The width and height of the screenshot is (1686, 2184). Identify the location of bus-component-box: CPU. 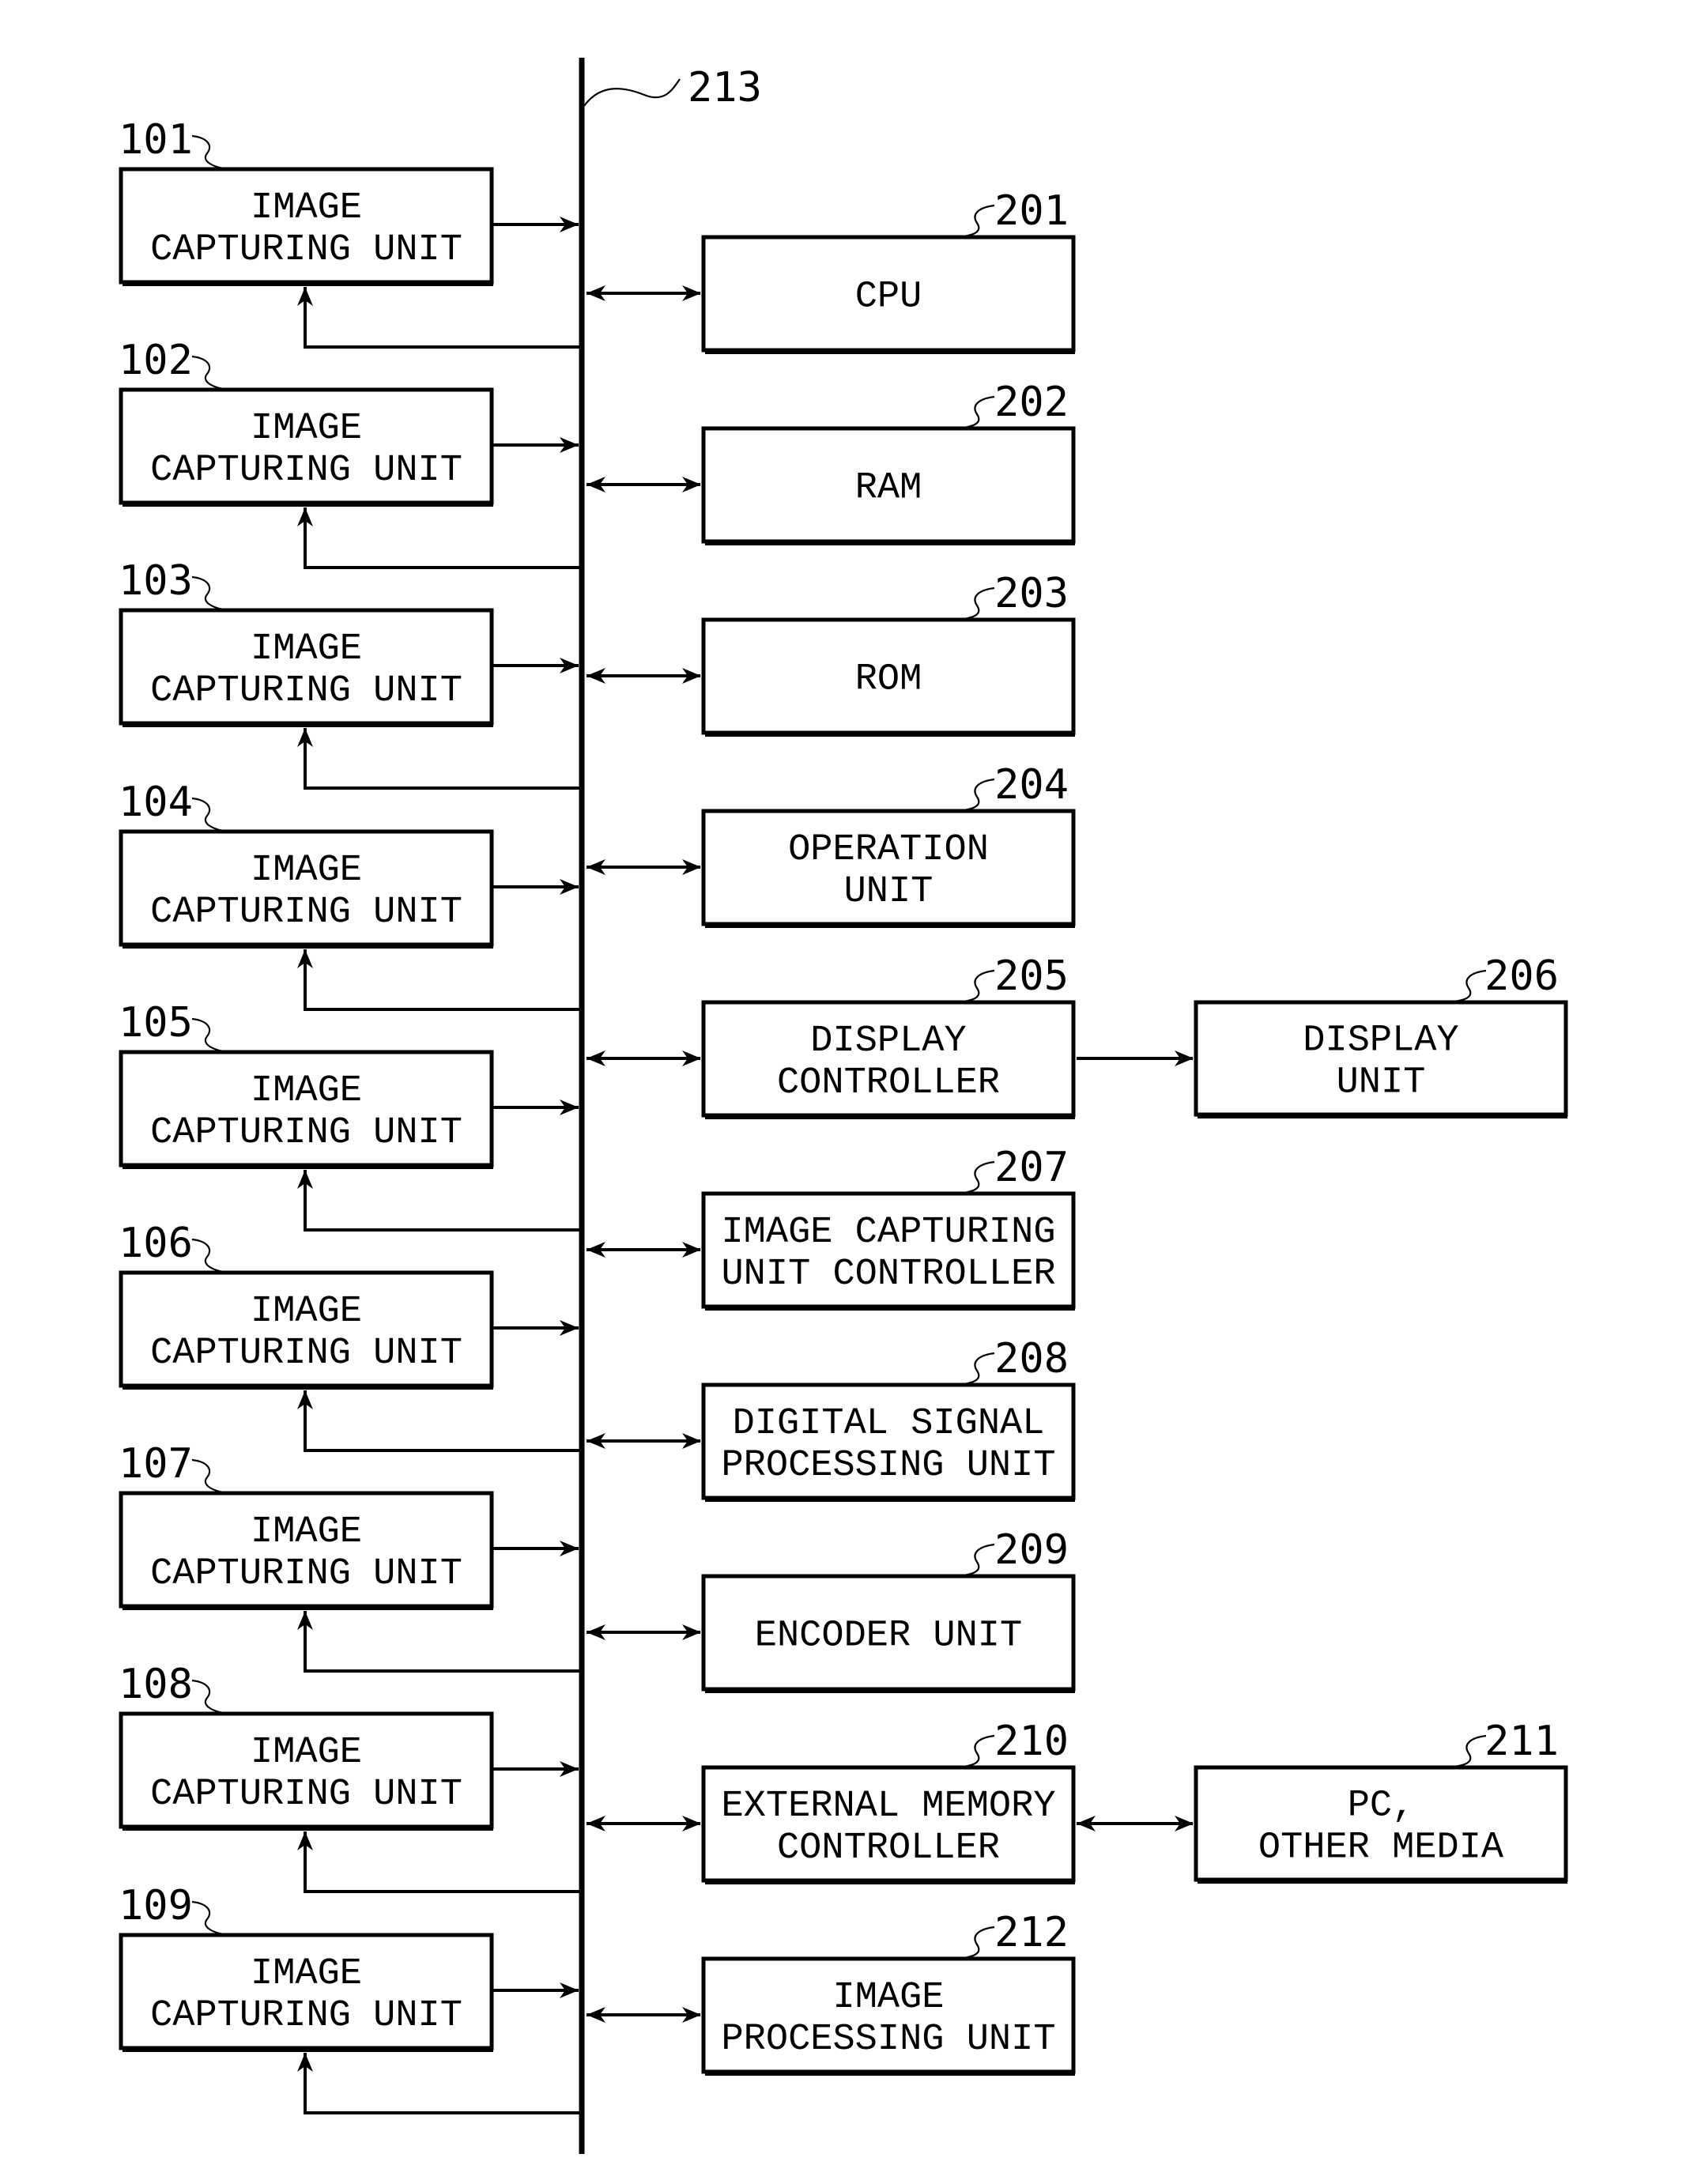
(888, 294).